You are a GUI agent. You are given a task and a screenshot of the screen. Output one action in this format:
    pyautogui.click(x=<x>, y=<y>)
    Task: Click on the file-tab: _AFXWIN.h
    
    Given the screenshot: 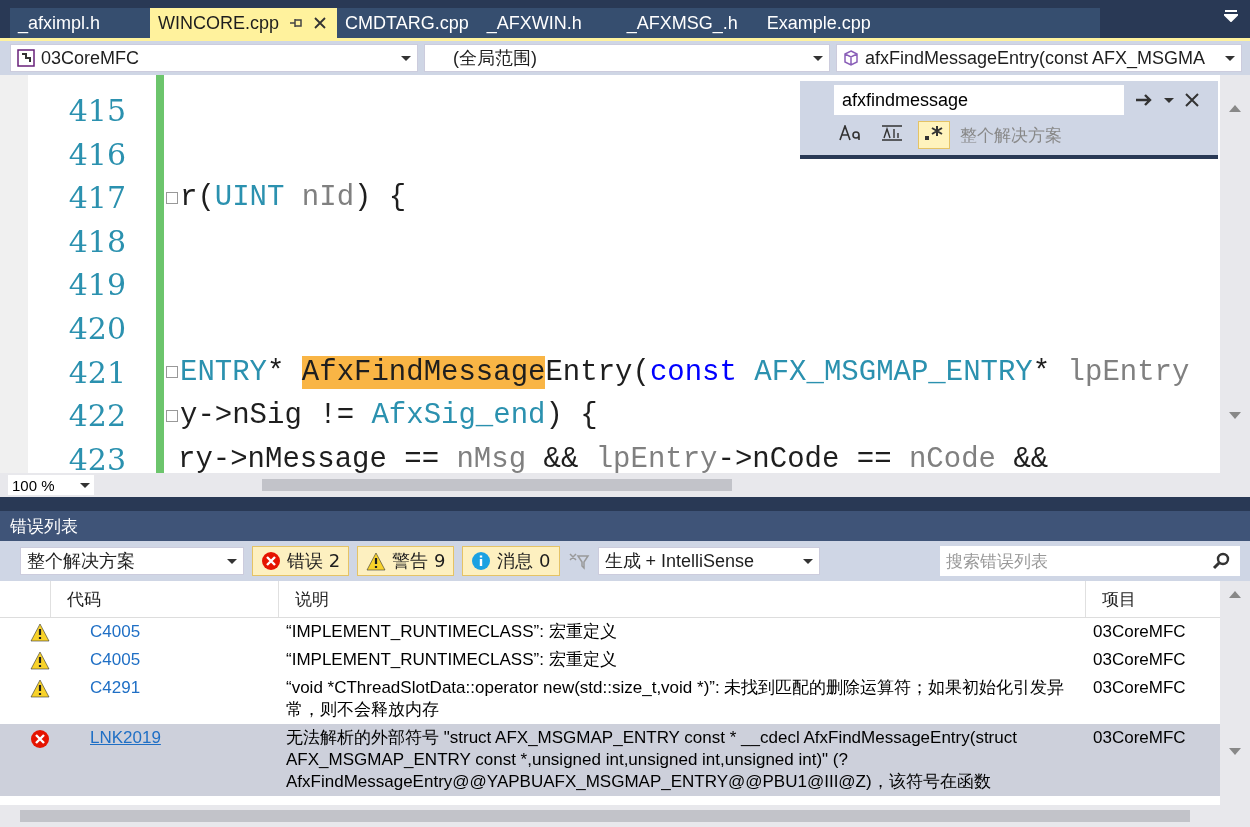 What is the action you would take?
    pyautogui.click(x=548, y=23)
    